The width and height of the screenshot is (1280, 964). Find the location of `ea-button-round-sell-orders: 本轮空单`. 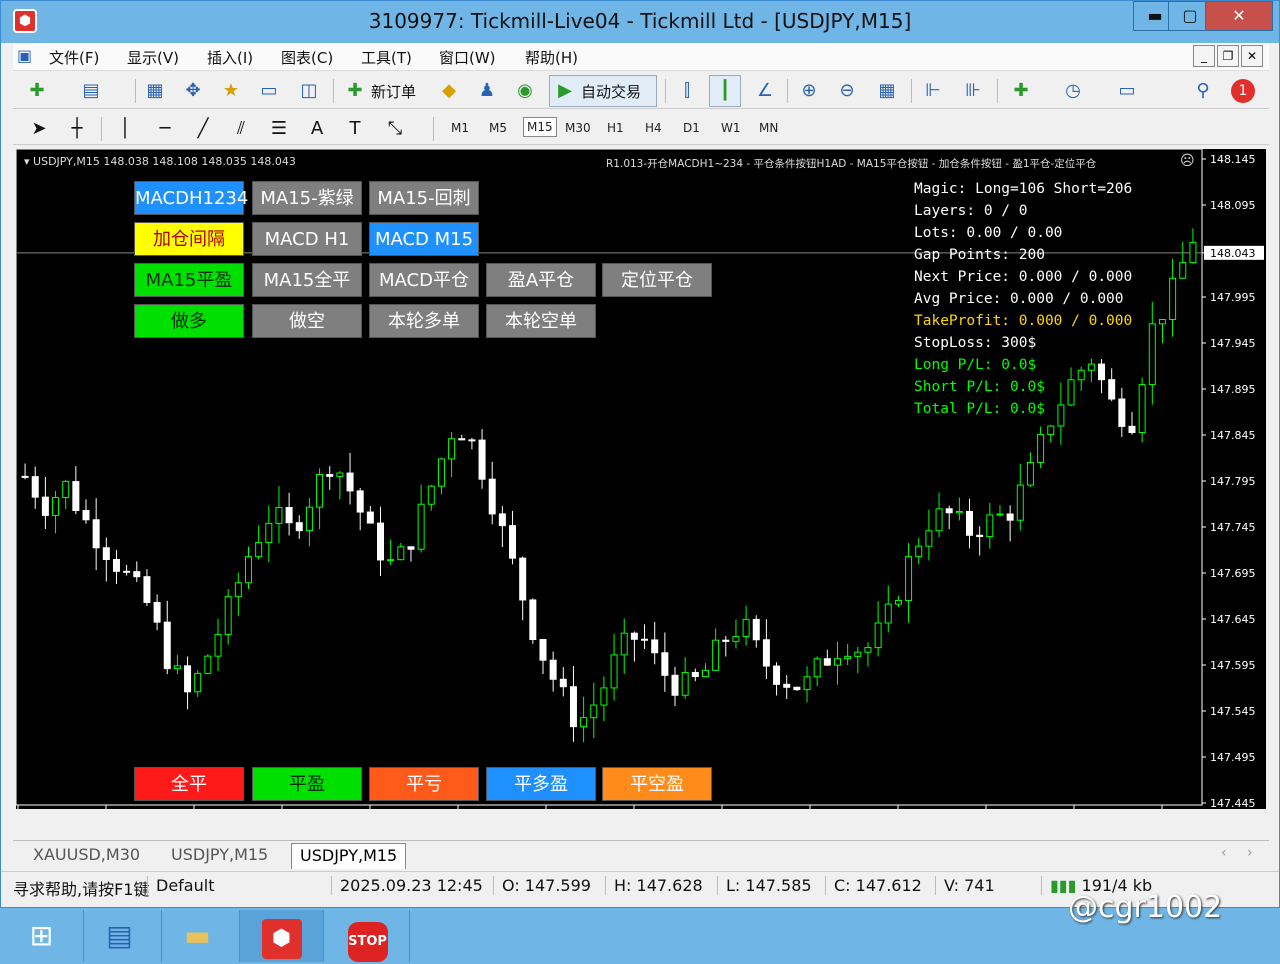

ea-button-round-sell-orders: 本轮空单 is located at coordinates (541, 321).